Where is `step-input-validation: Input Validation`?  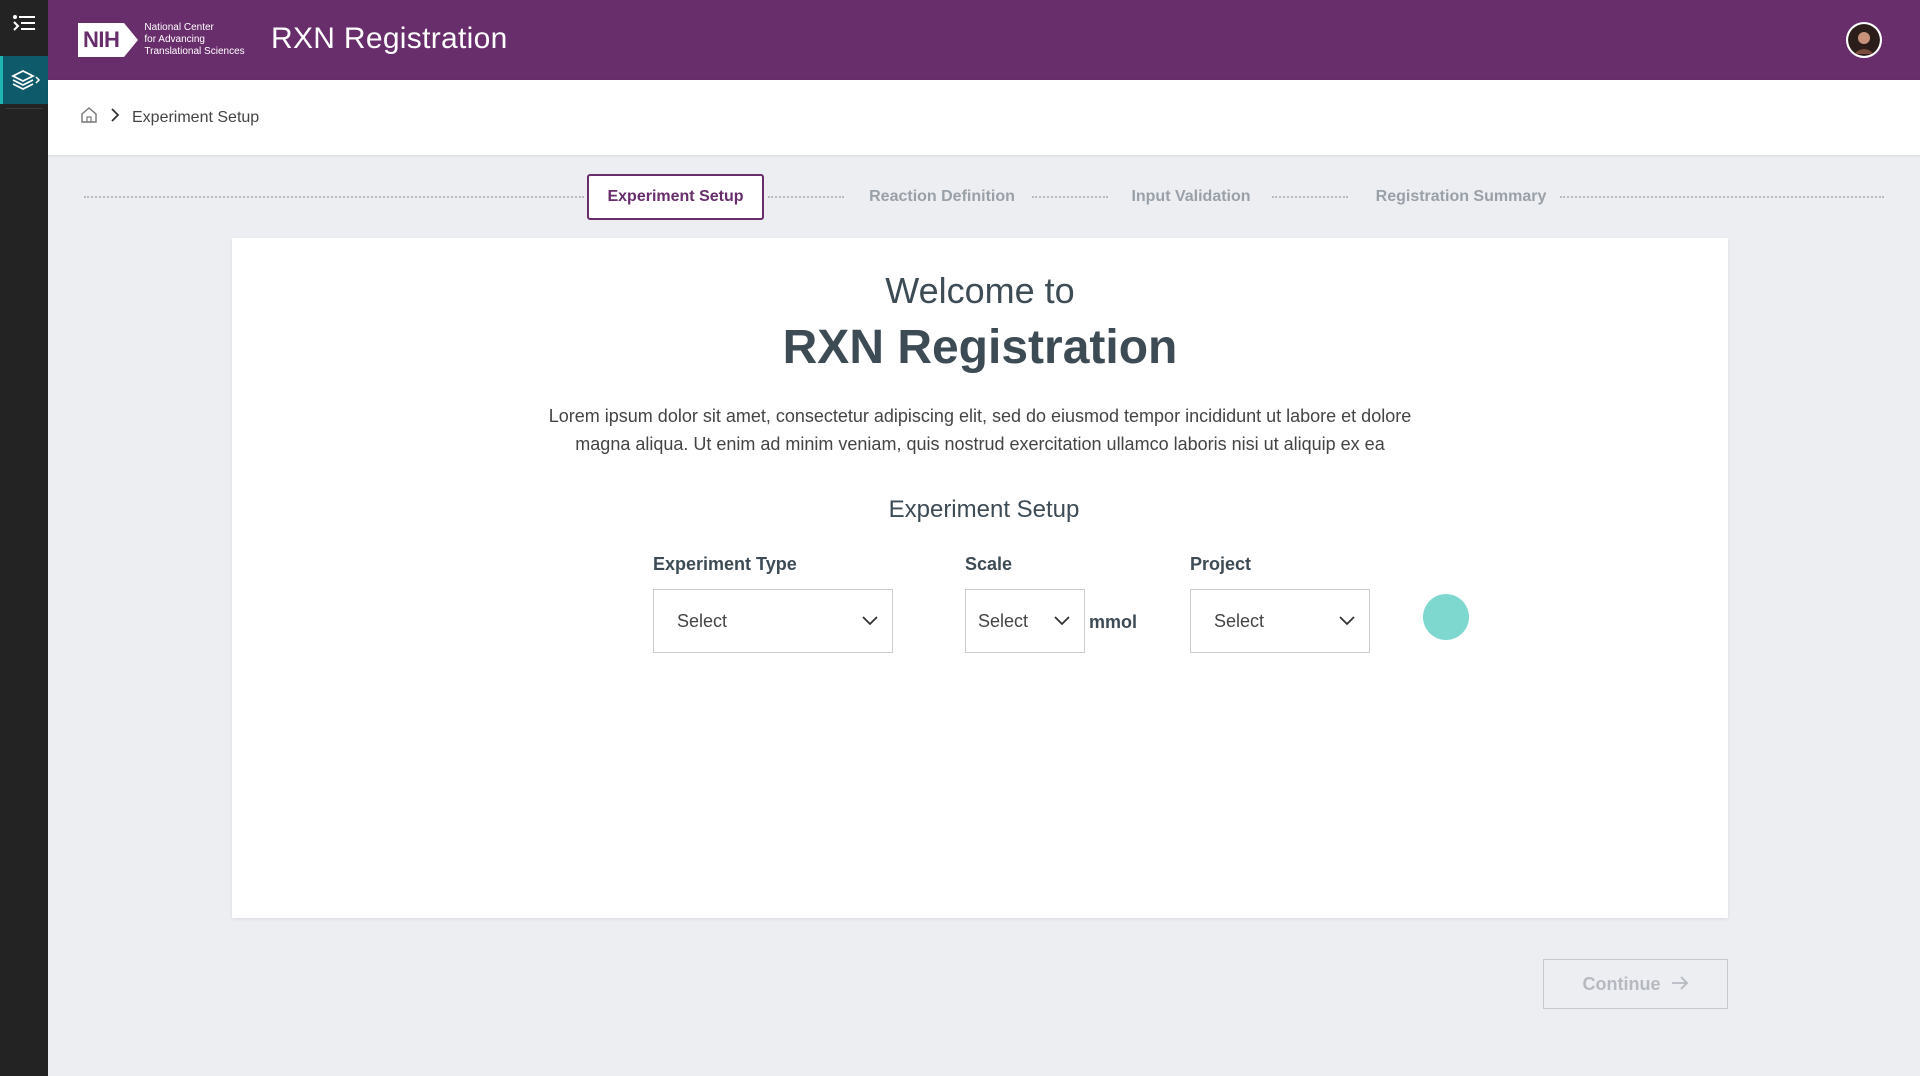
step-input-validation: Input Validation is located at coordinates (1191, 197).